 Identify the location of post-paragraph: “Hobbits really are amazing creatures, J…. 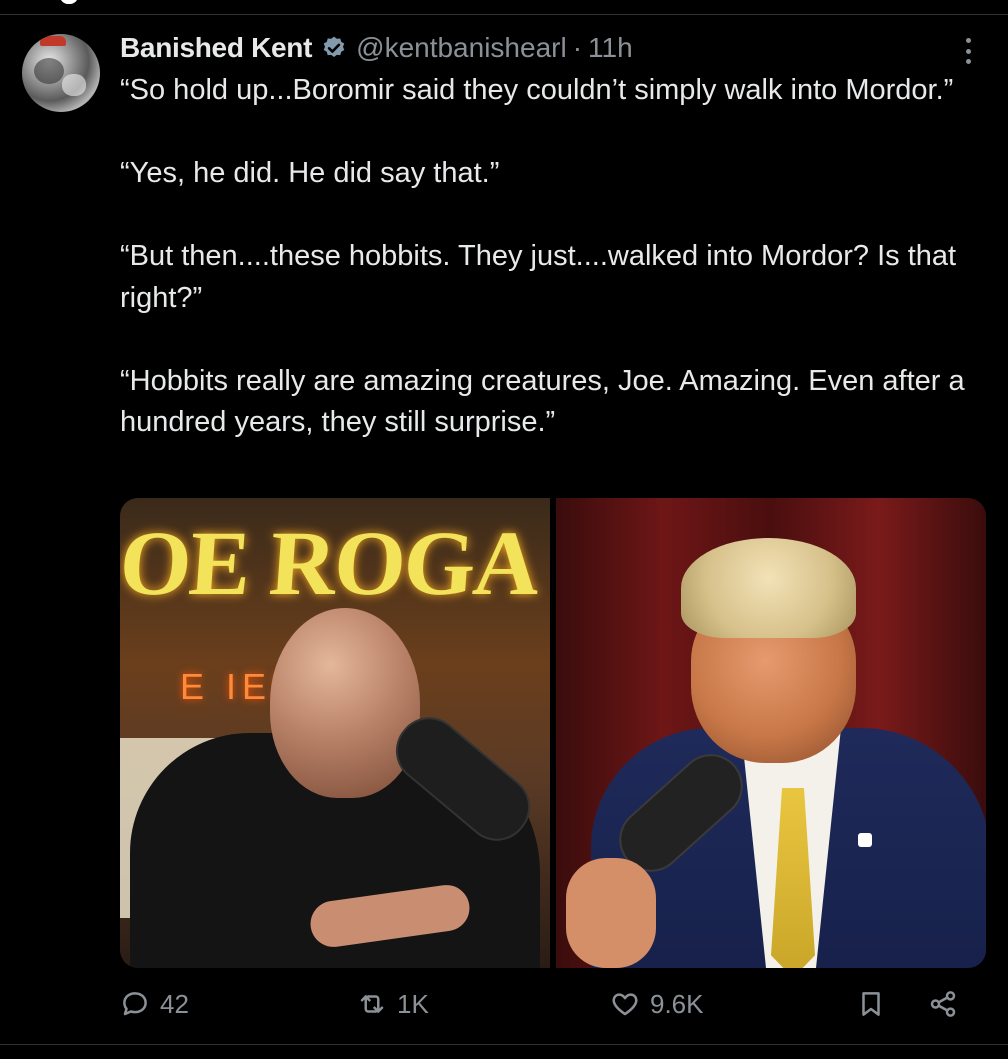
(542, 401).